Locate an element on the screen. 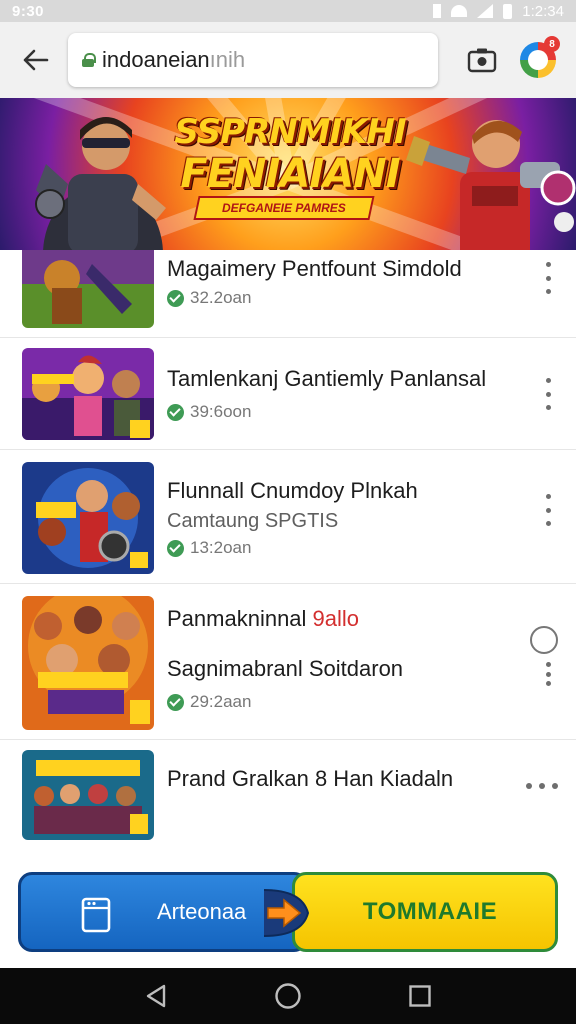  item-meta: 29:2aan is located at coordinates (209, 702).